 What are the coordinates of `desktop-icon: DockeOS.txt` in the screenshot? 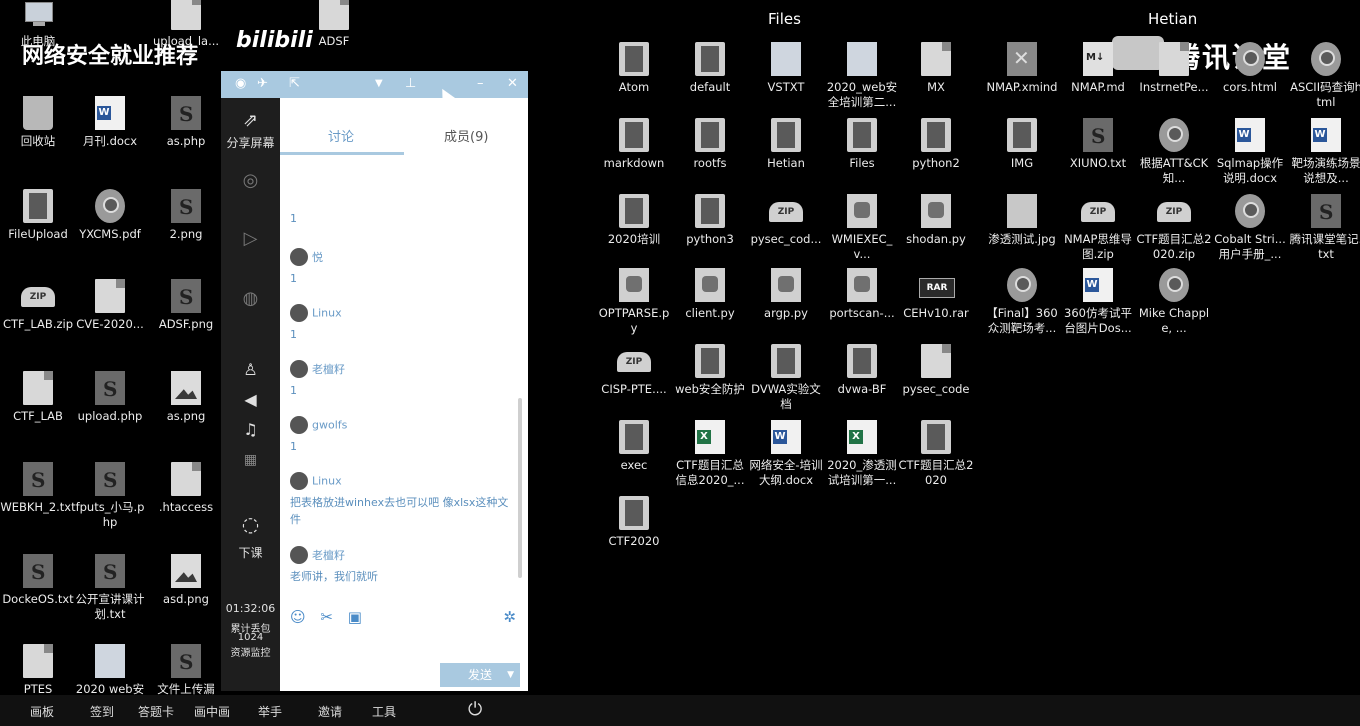 It's located at (38, 587).